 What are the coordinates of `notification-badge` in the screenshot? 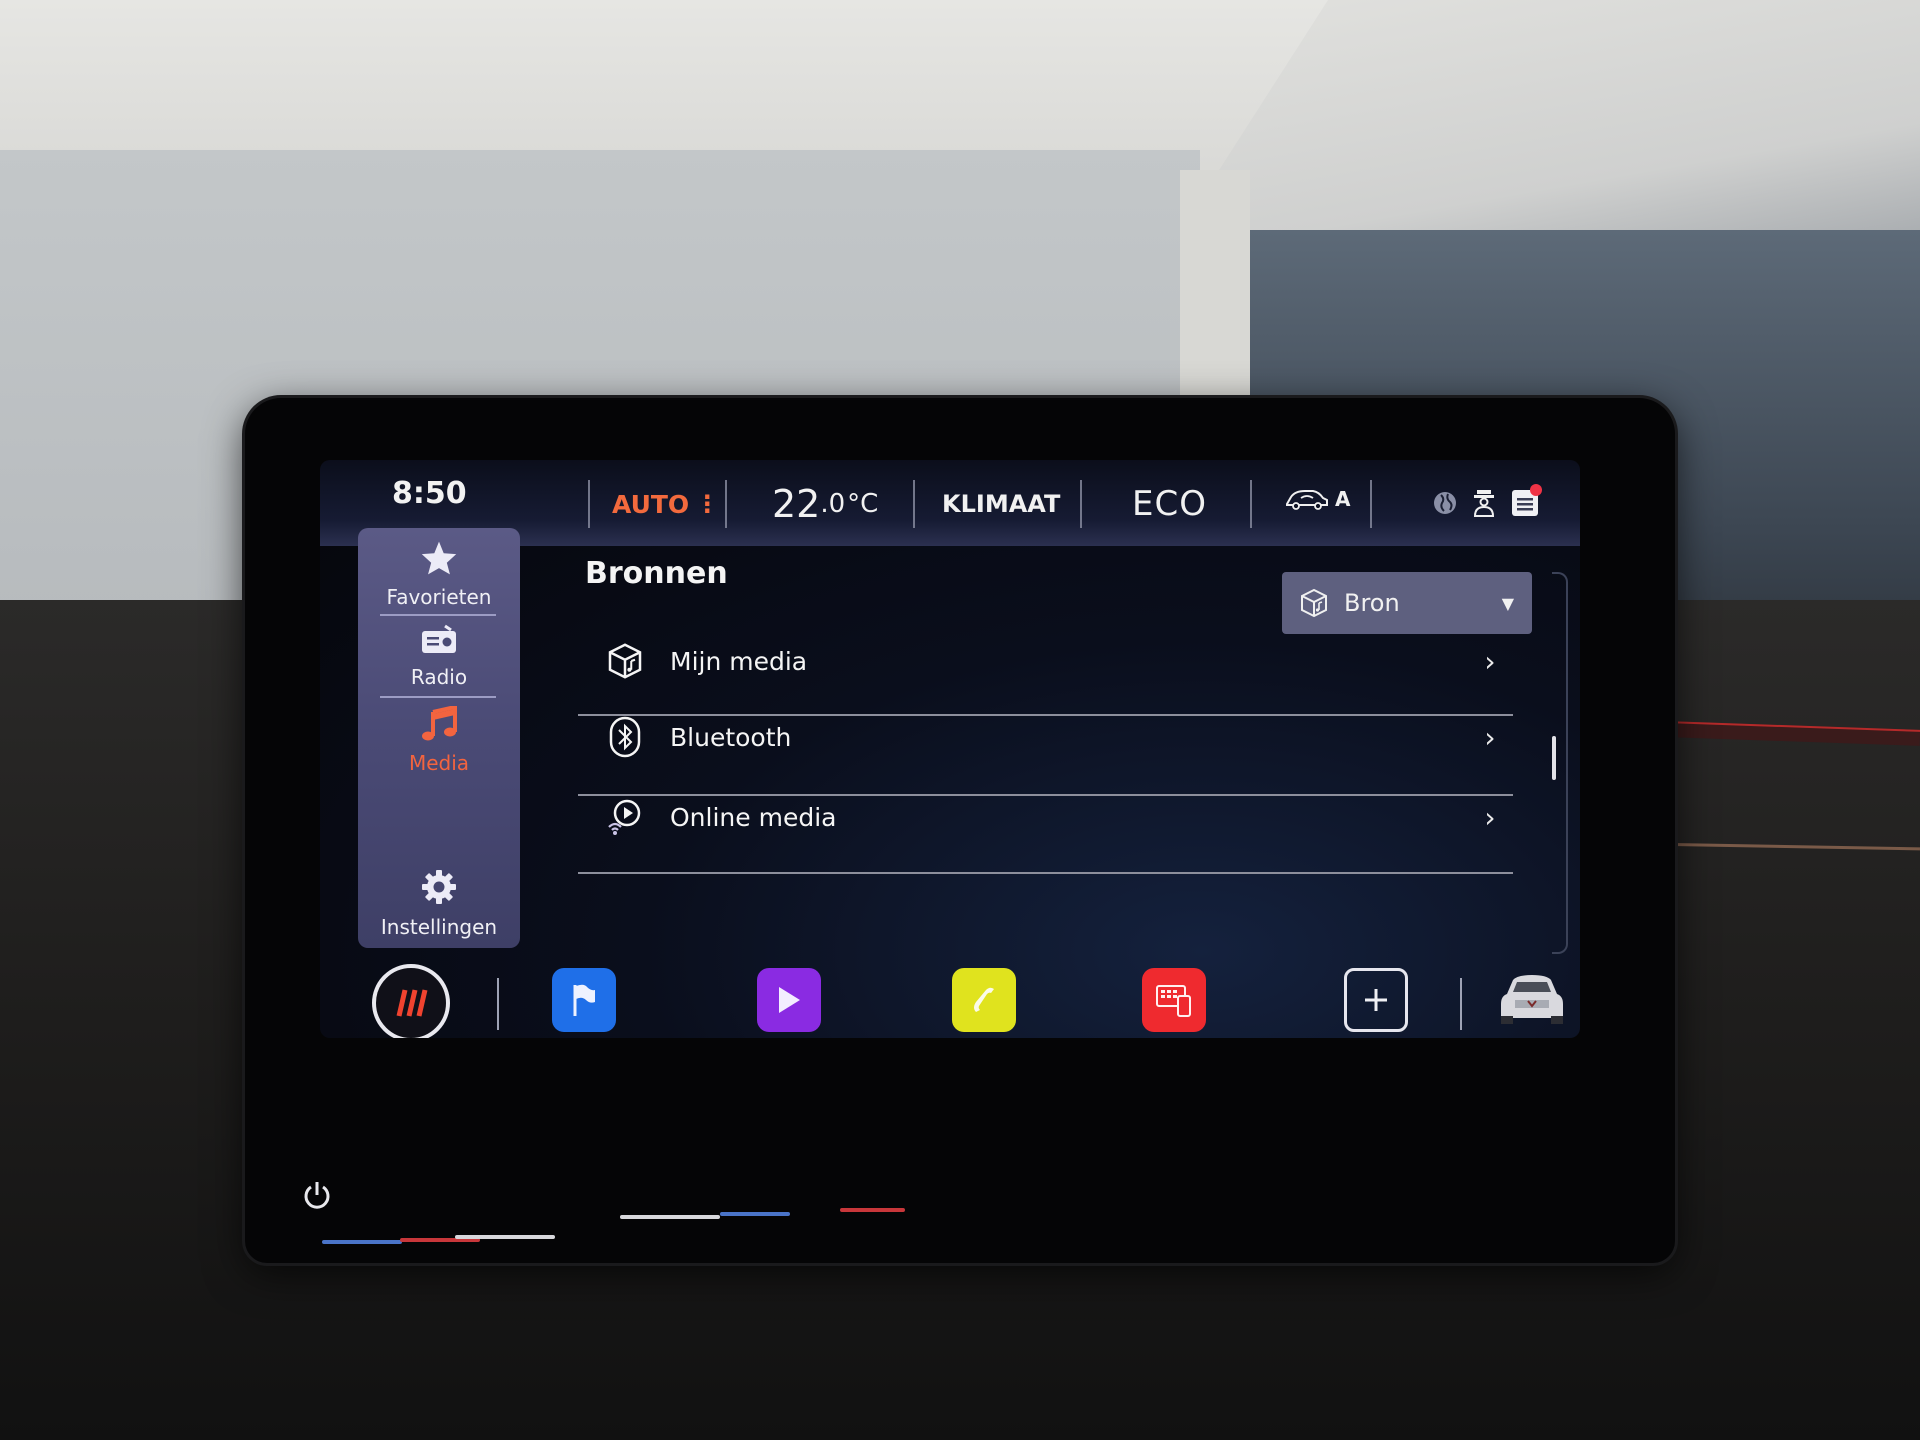 It's located at (1536, 490).